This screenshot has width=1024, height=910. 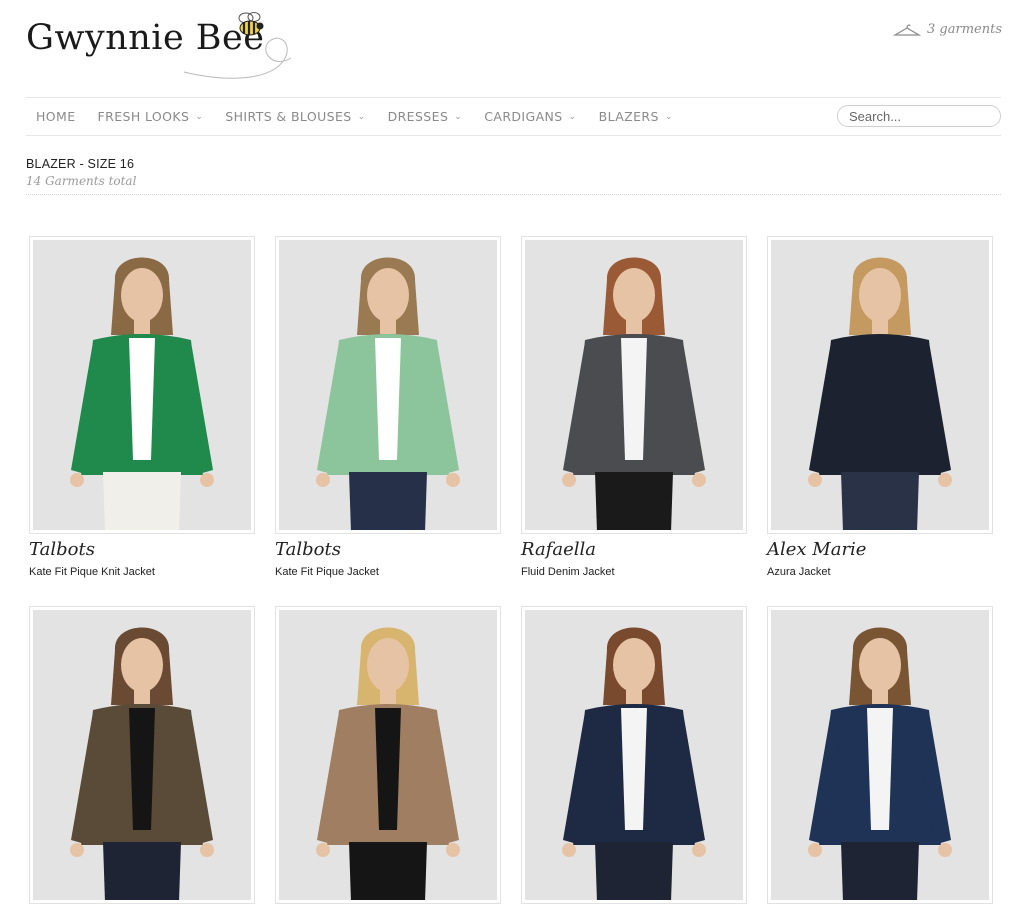 I want to click on product-name: Azura Jacket, so click(x=880, y=572).